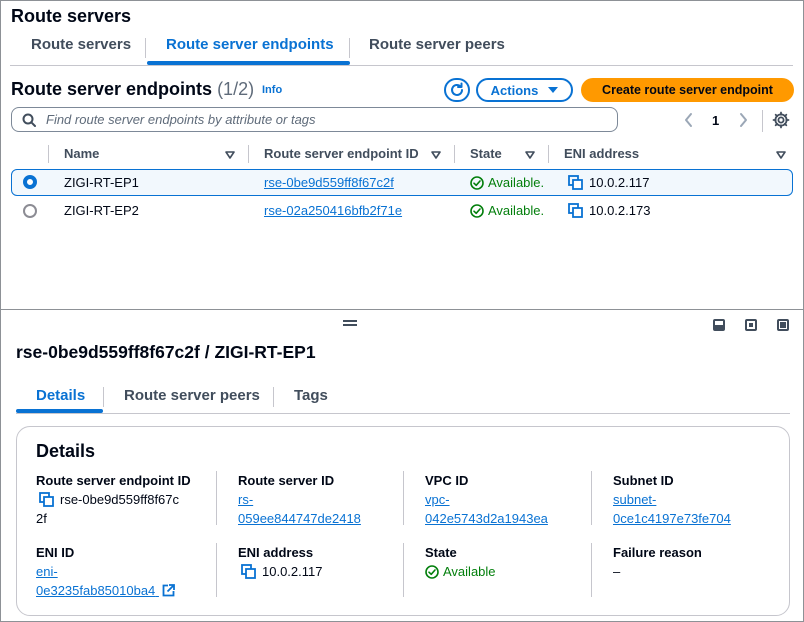 Image resolution: width=804 pixels, height=622 pixels. I want to click on external-link-icon, so click(168, 590).